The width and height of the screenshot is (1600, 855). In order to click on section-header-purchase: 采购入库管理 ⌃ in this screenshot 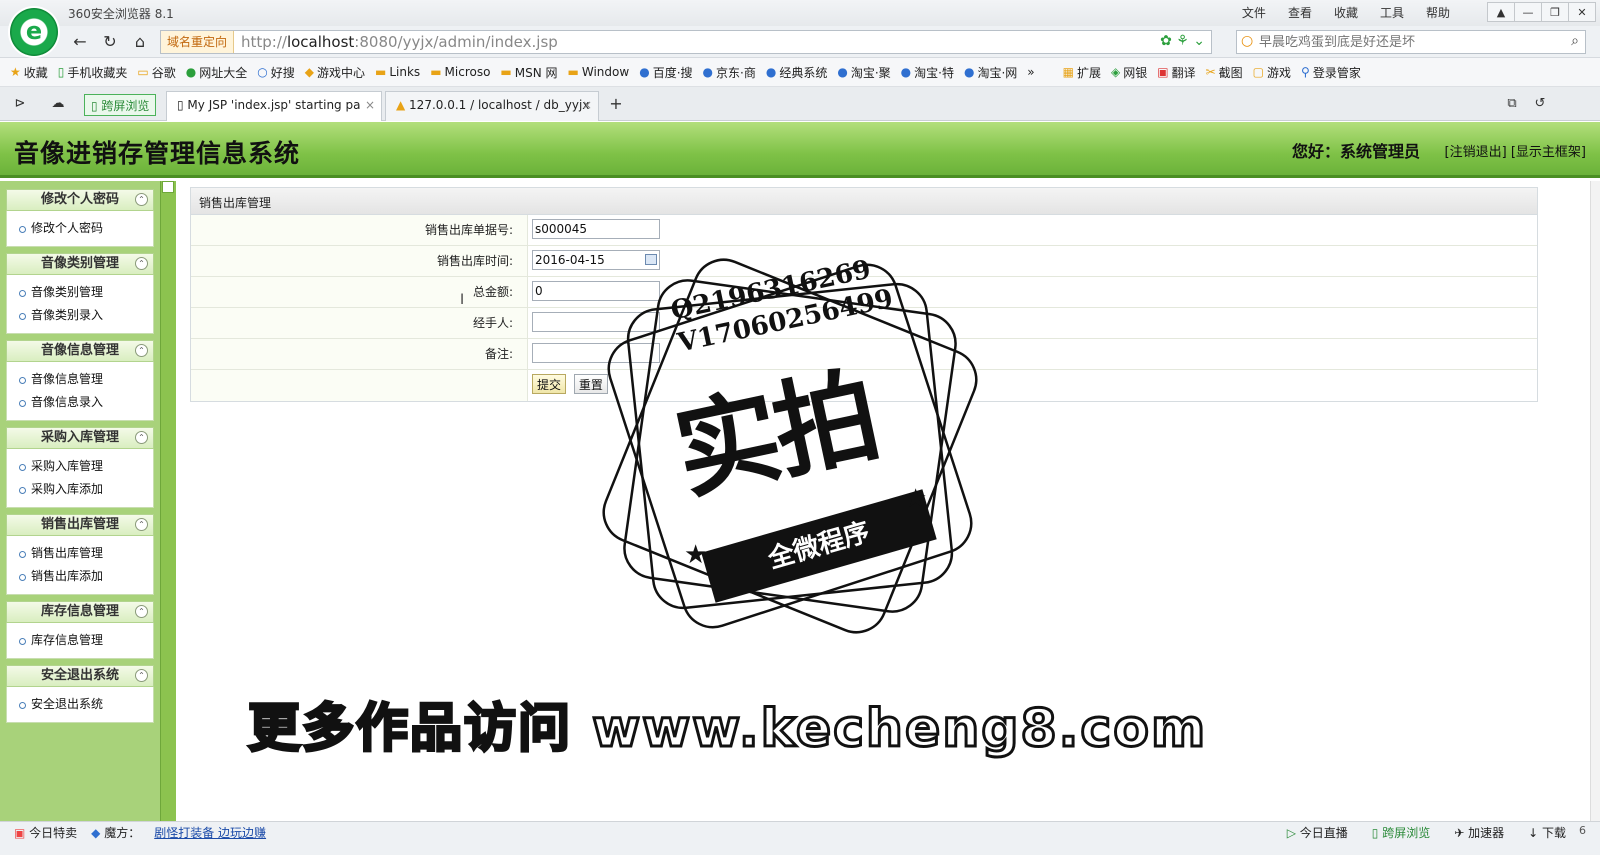, I will do `click(80, 438)`.